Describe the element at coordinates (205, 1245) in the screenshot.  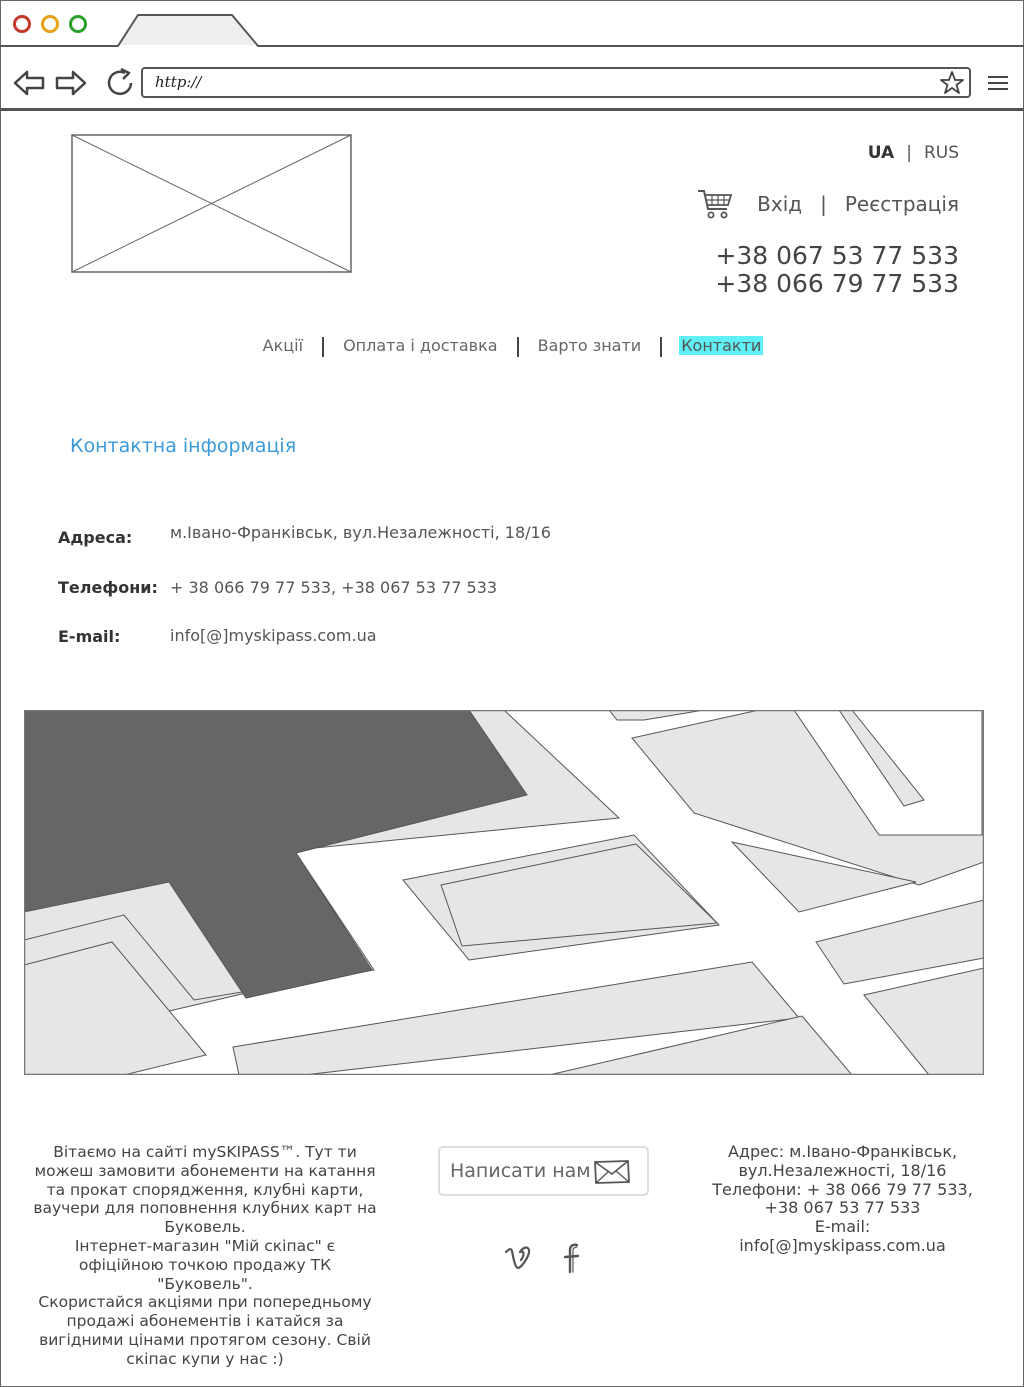
I see `footer-about-line: Інтернет-магазин "Мій скіпас" є` at that location.